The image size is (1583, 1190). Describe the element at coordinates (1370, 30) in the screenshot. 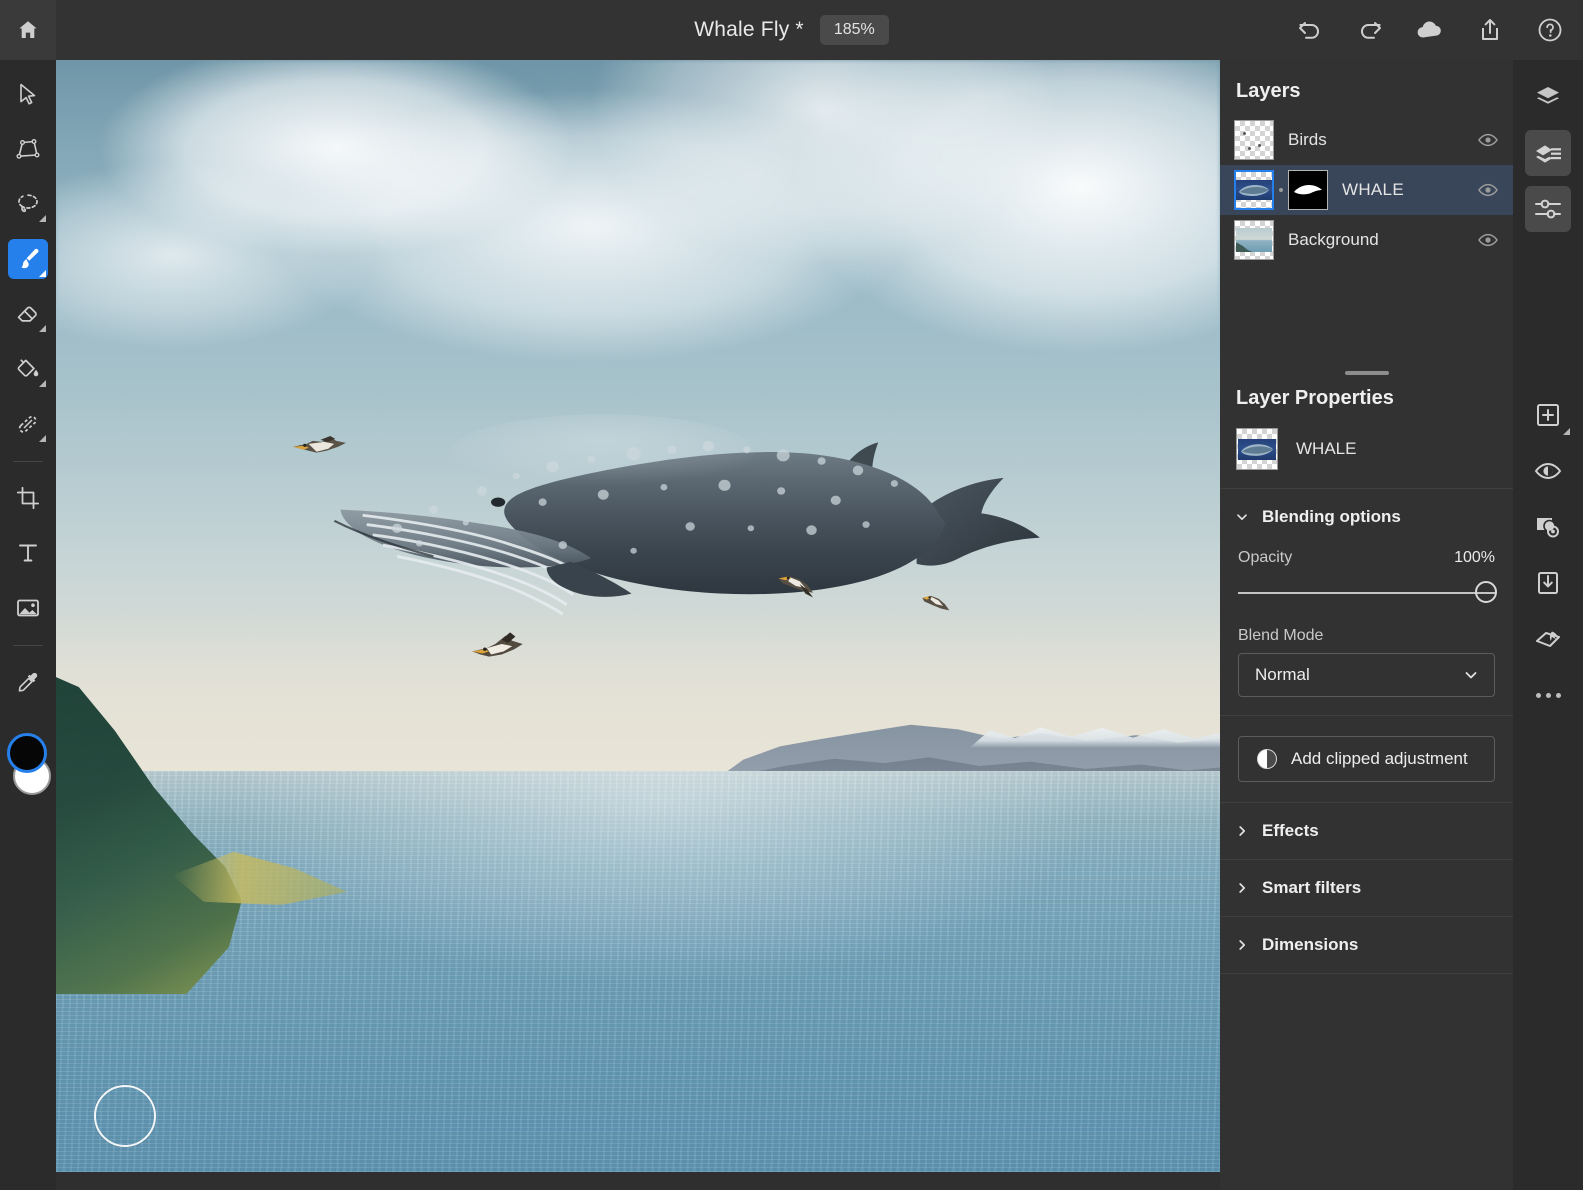

I see `redo-button` at that location.